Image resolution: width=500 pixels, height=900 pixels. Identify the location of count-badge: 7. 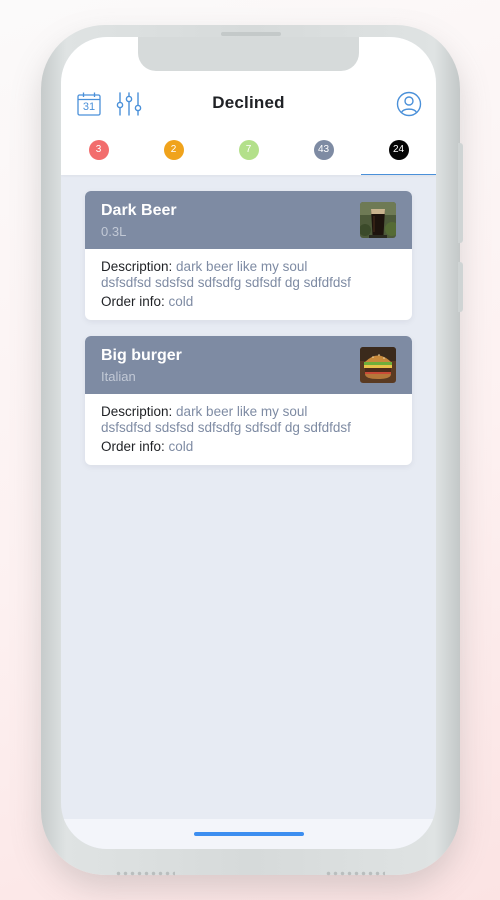
(248, 150).